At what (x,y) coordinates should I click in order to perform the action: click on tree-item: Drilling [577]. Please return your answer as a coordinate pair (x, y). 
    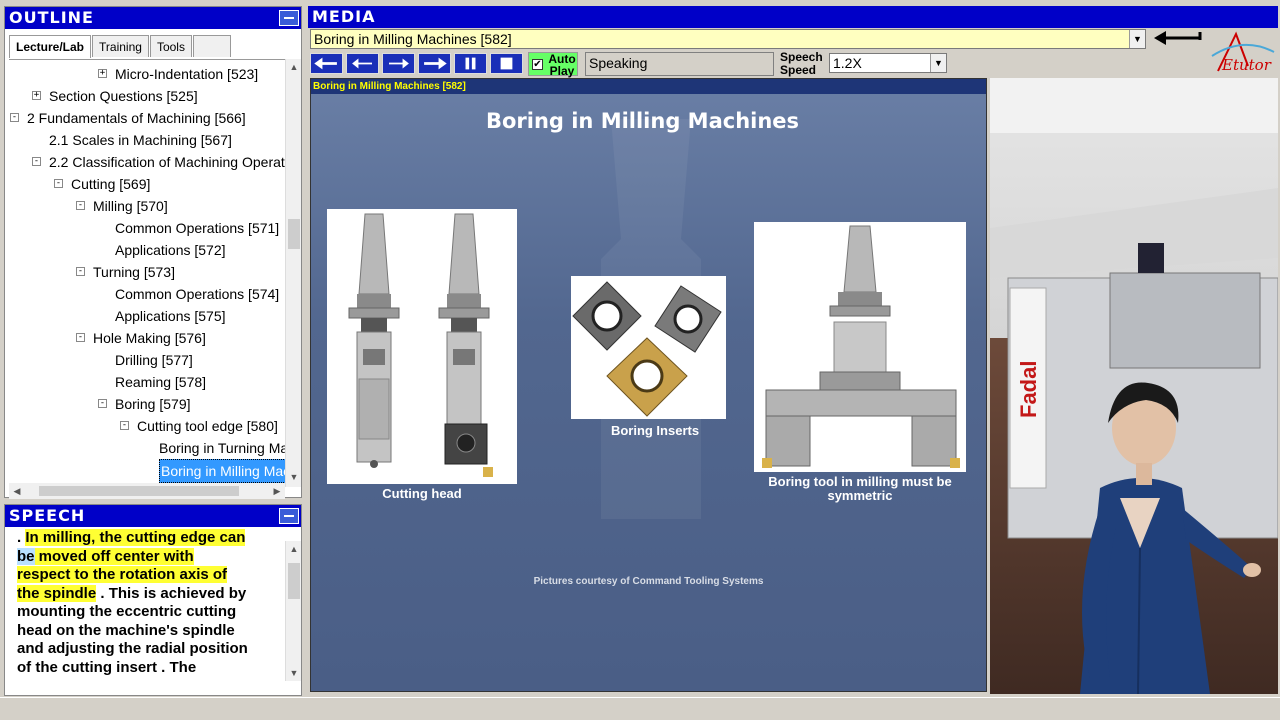
    Looking at the image, I should click on (149, 360).